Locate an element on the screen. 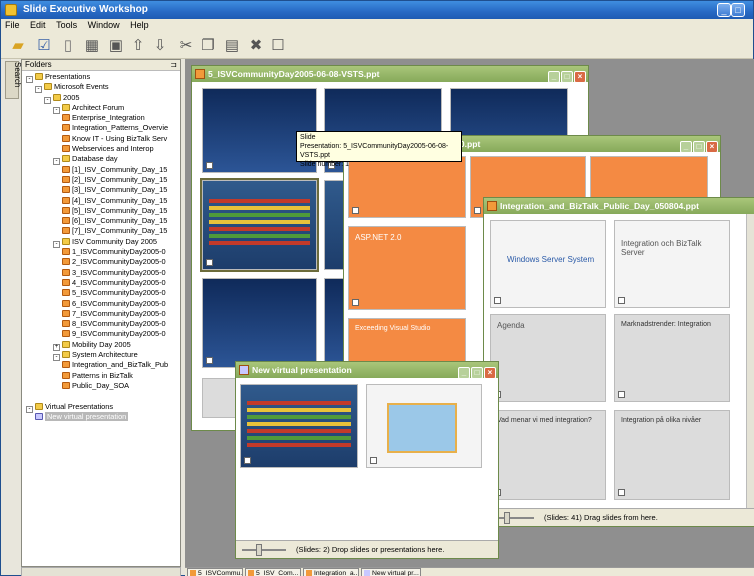  tree-label: Microsoft Events is located at coordinates (81, 87).